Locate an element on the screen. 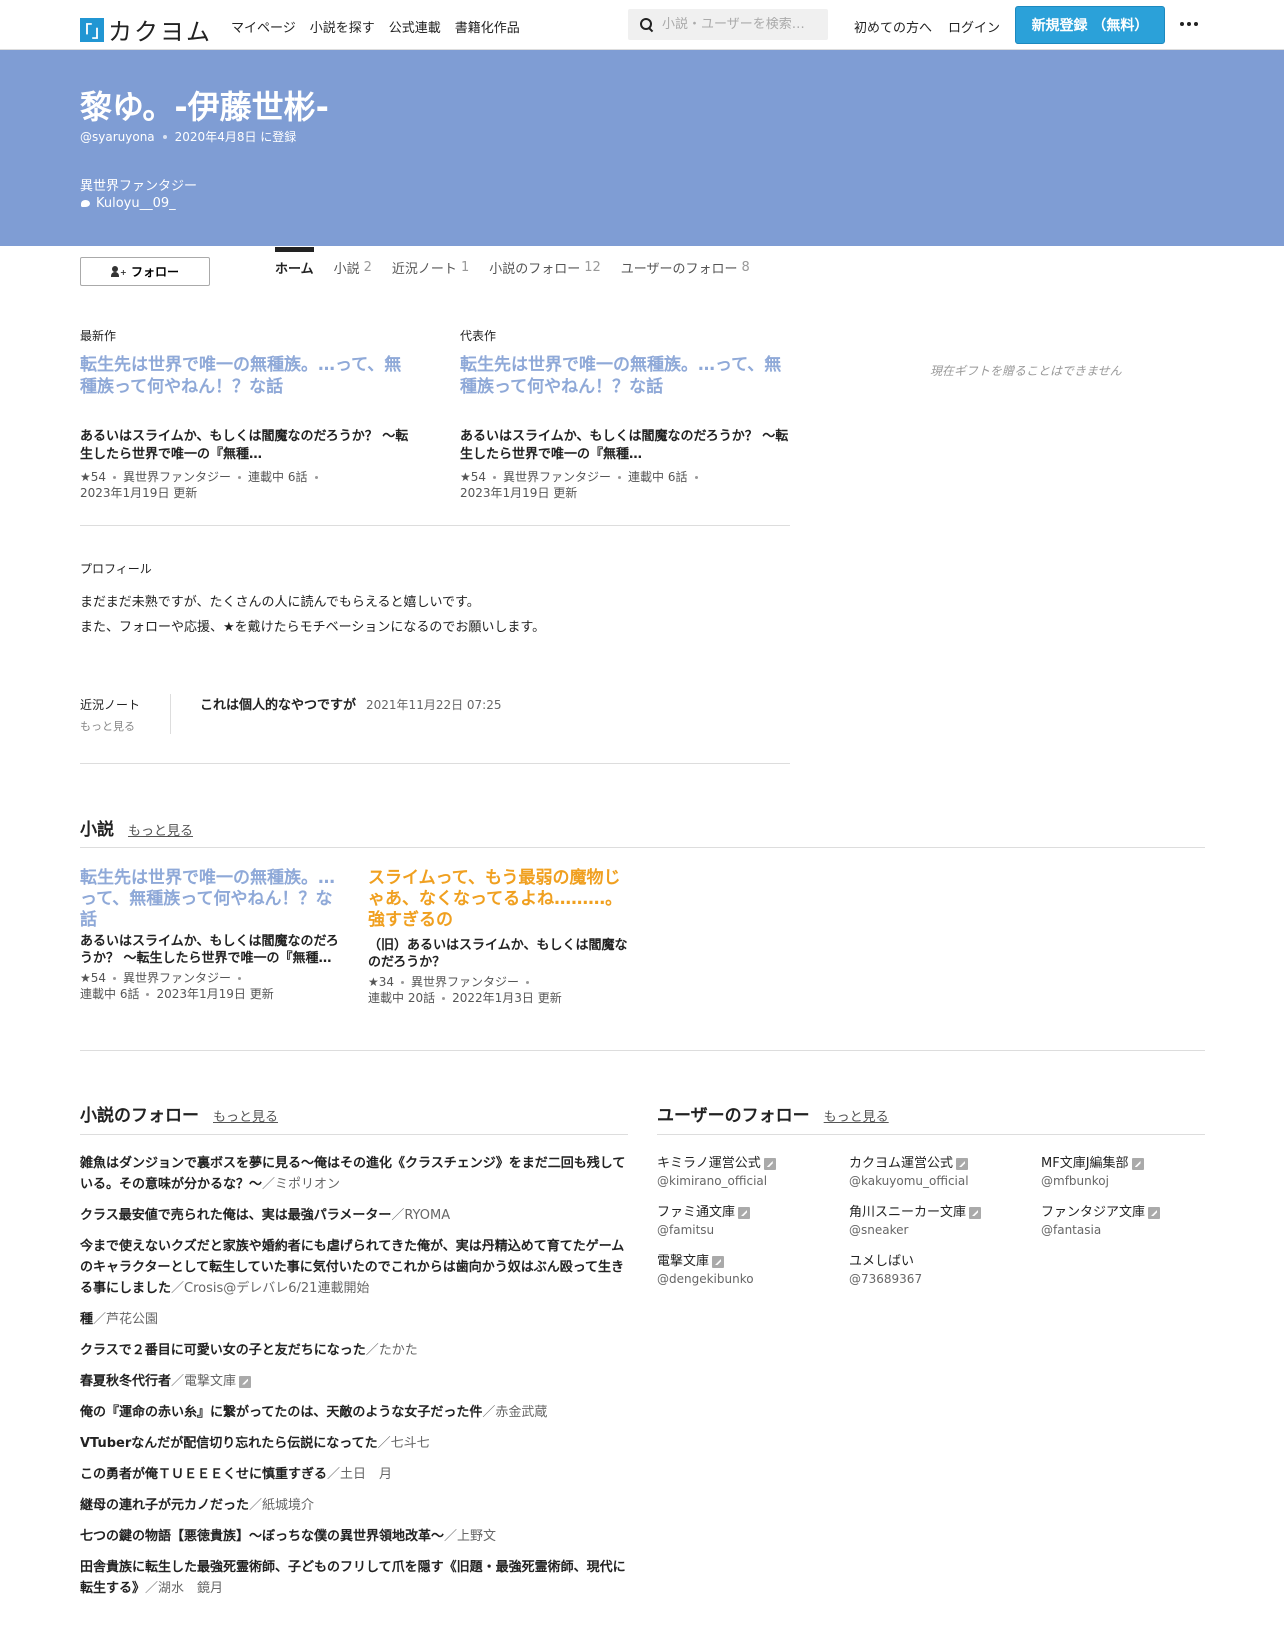  novel-title: 転生先は世界で唯一の無種族。…って、無種族って何やねん！？な話 is located at coordinates (211, 899).